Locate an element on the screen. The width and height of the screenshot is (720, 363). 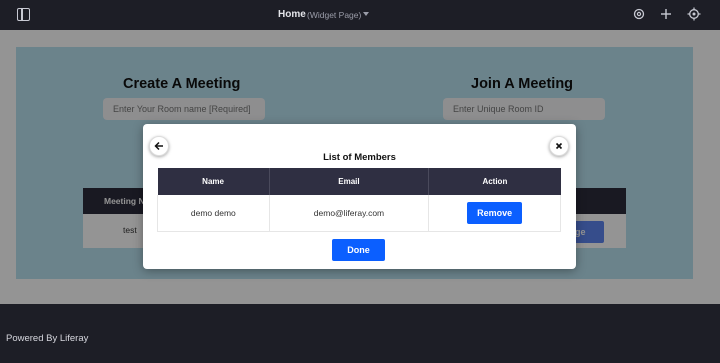
arrow-left-icon is located at coordinates (158, 146).